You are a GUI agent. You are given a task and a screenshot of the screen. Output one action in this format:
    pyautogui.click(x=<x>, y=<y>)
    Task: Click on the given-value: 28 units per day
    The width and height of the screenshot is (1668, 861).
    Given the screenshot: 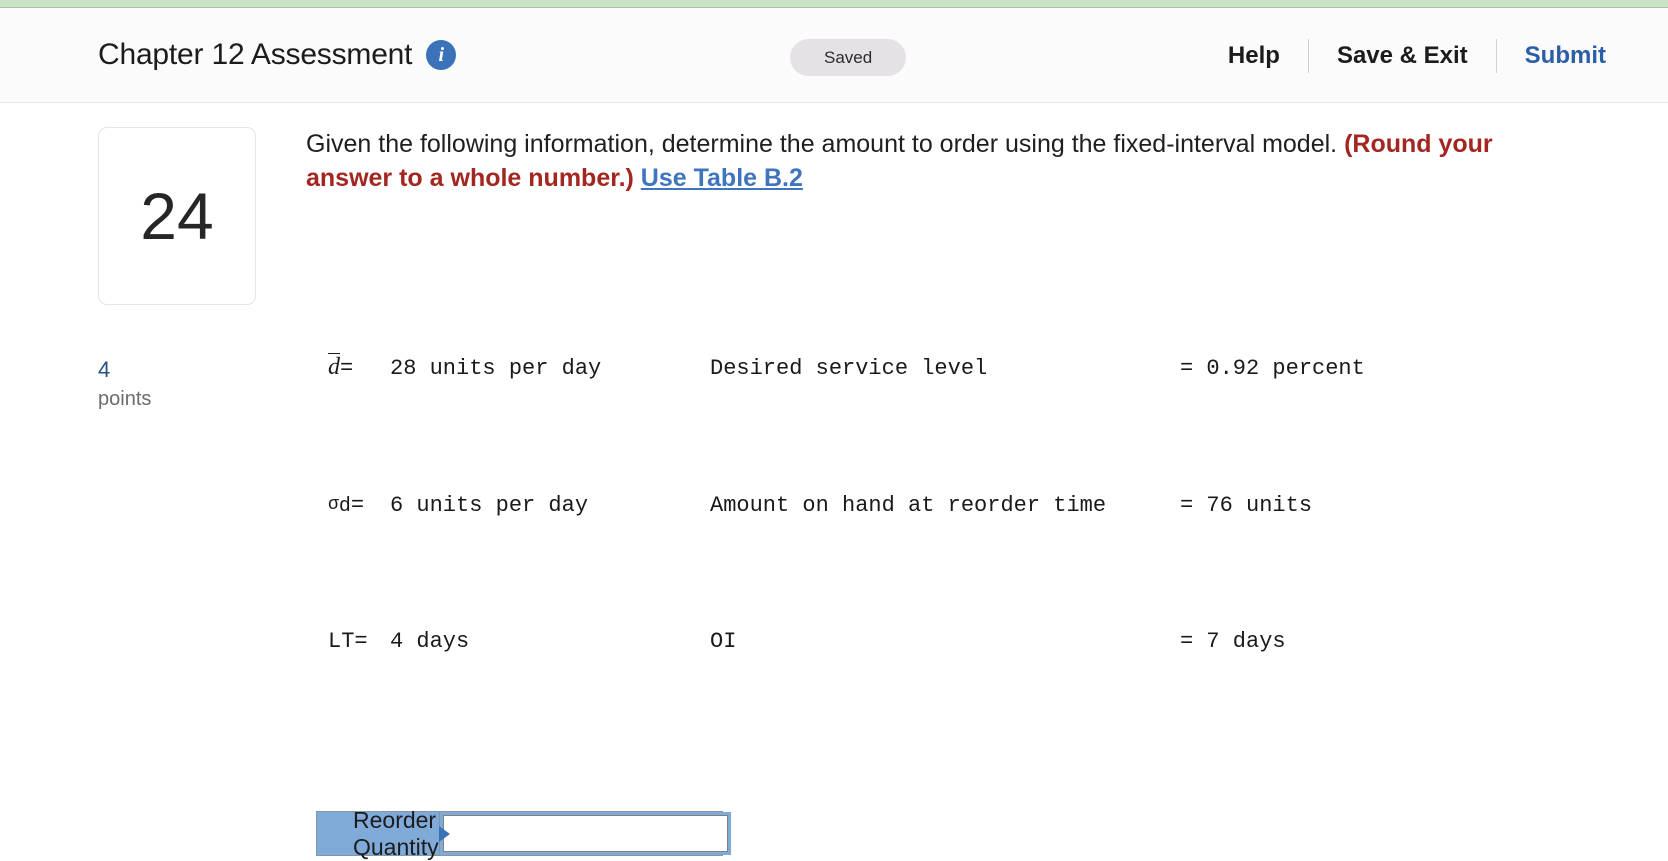 What is the action you would take?
    pyautogui.click(x=496, y=369)
    